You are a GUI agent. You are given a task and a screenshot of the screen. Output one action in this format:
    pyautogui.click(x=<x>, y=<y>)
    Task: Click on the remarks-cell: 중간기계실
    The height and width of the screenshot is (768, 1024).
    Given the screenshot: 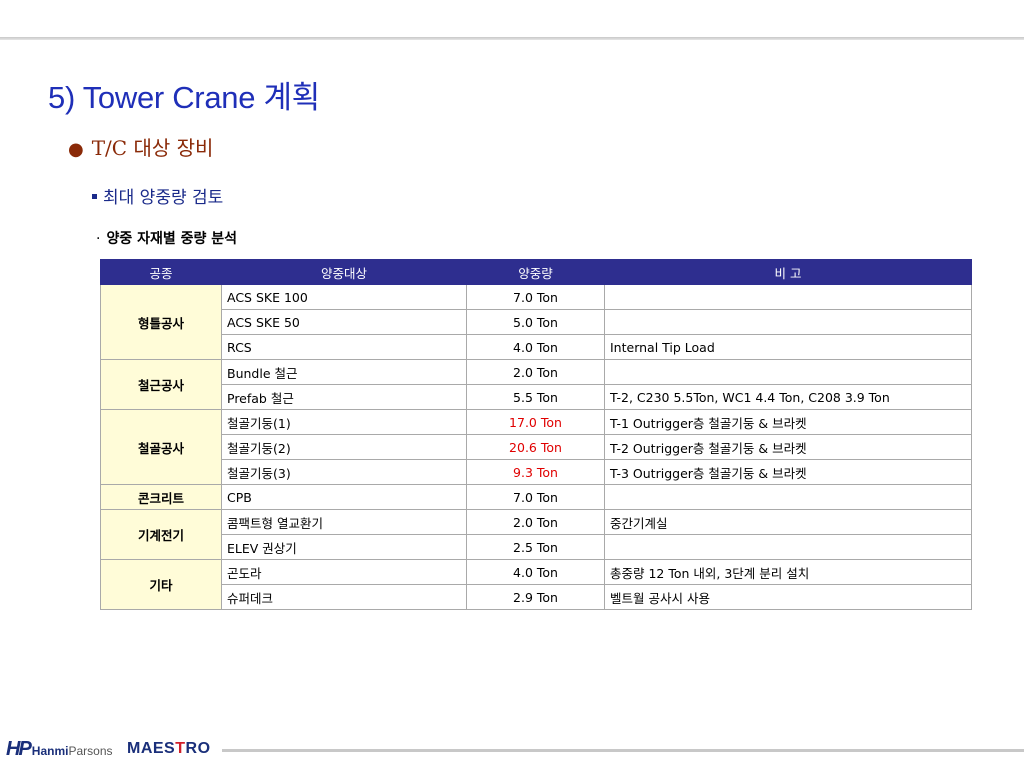 What is the action you would take?
    pyautogui.click(x=788, y=522)
    